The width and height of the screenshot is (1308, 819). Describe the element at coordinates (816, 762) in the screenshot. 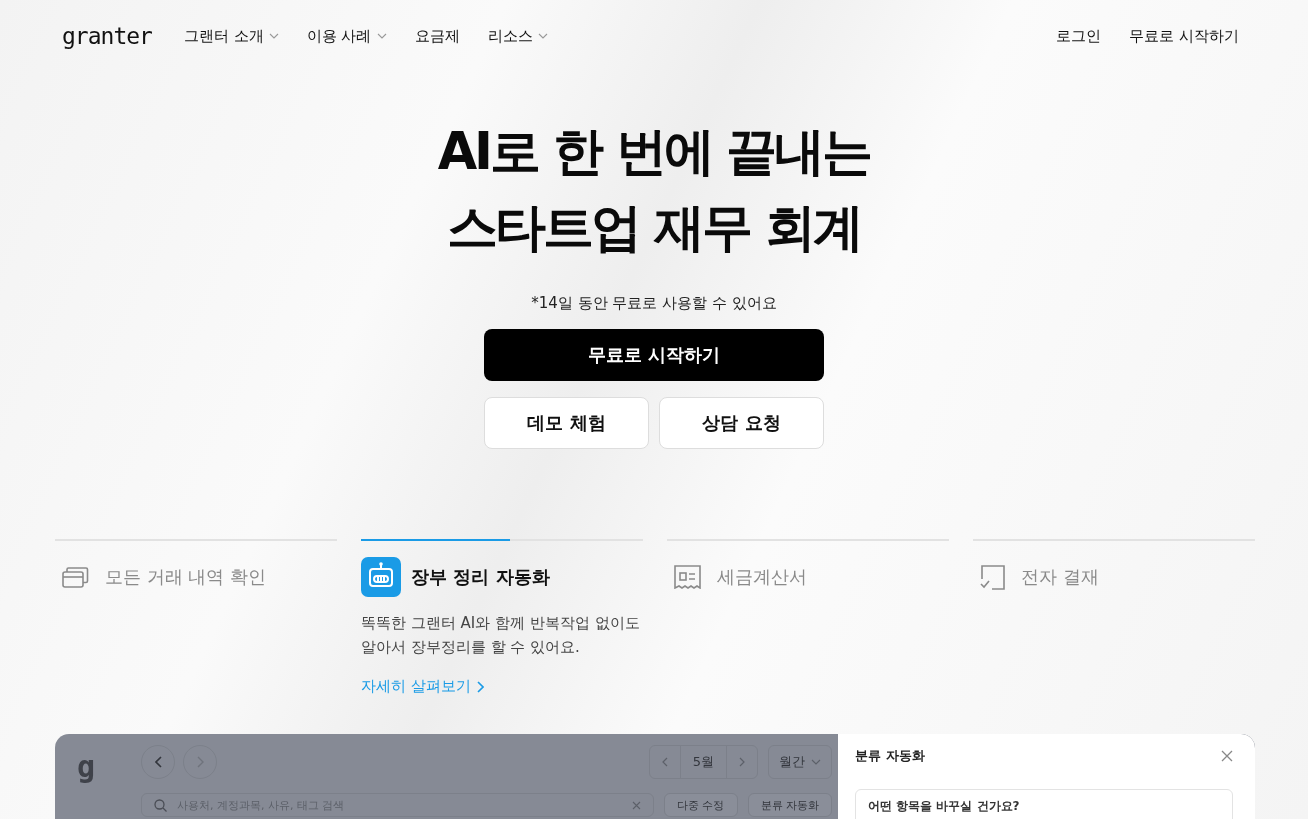

I see `chevron-down-icon` at that location.